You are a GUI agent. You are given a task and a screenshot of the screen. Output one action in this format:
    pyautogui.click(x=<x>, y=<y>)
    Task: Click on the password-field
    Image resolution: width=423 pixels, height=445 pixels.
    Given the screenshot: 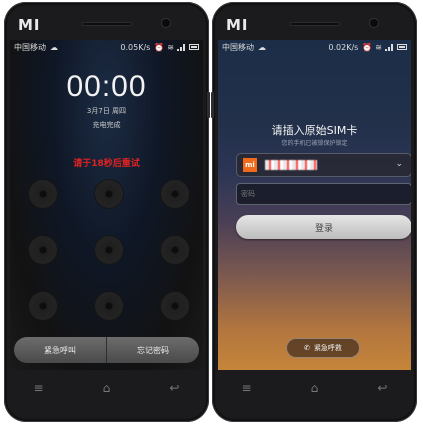 What is the action you would take?
    pyautogui.click(x=323, y=194)
    